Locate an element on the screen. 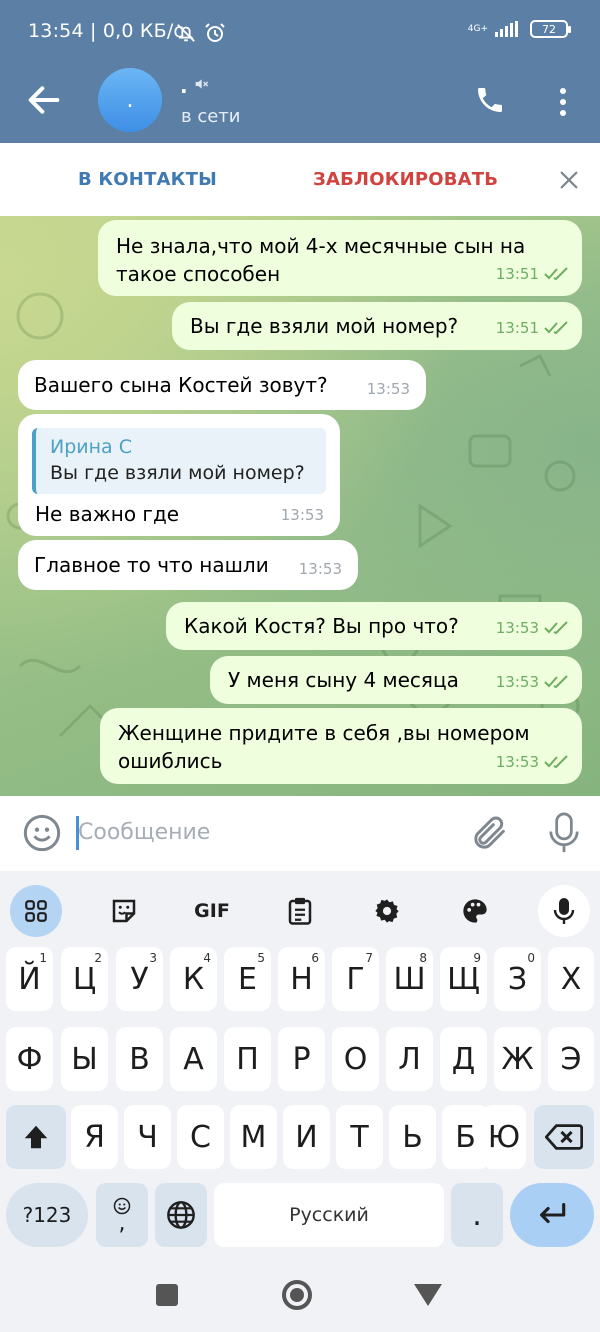  key: Ь is located at coordinates (412, 1137).